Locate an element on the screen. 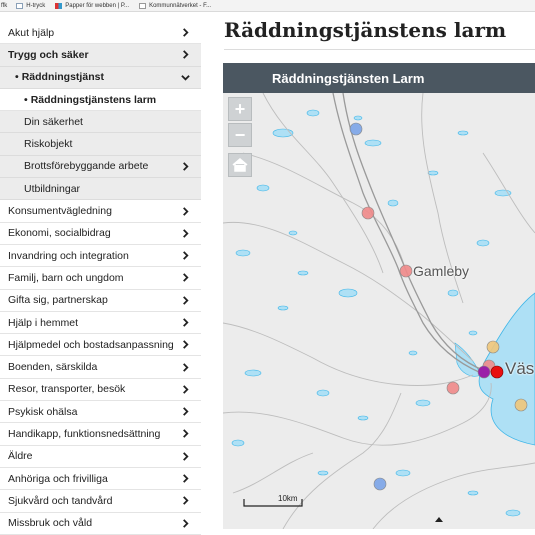 The width and height of the screenshot is (535, 535). zoom-in-button: + is located at coordinates (240, 109).